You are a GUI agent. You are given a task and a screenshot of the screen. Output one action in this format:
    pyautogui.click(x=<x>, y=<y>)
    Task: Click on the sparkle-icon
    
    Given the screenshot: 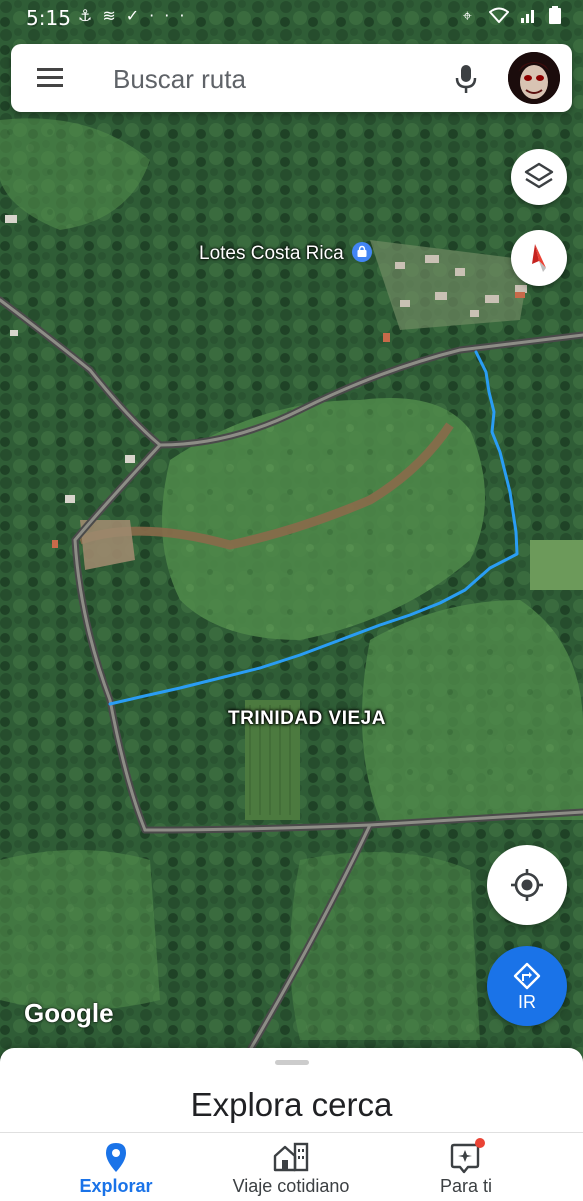 What is the action you would take?
    pyautogui.click(x=467, y=1156)
    